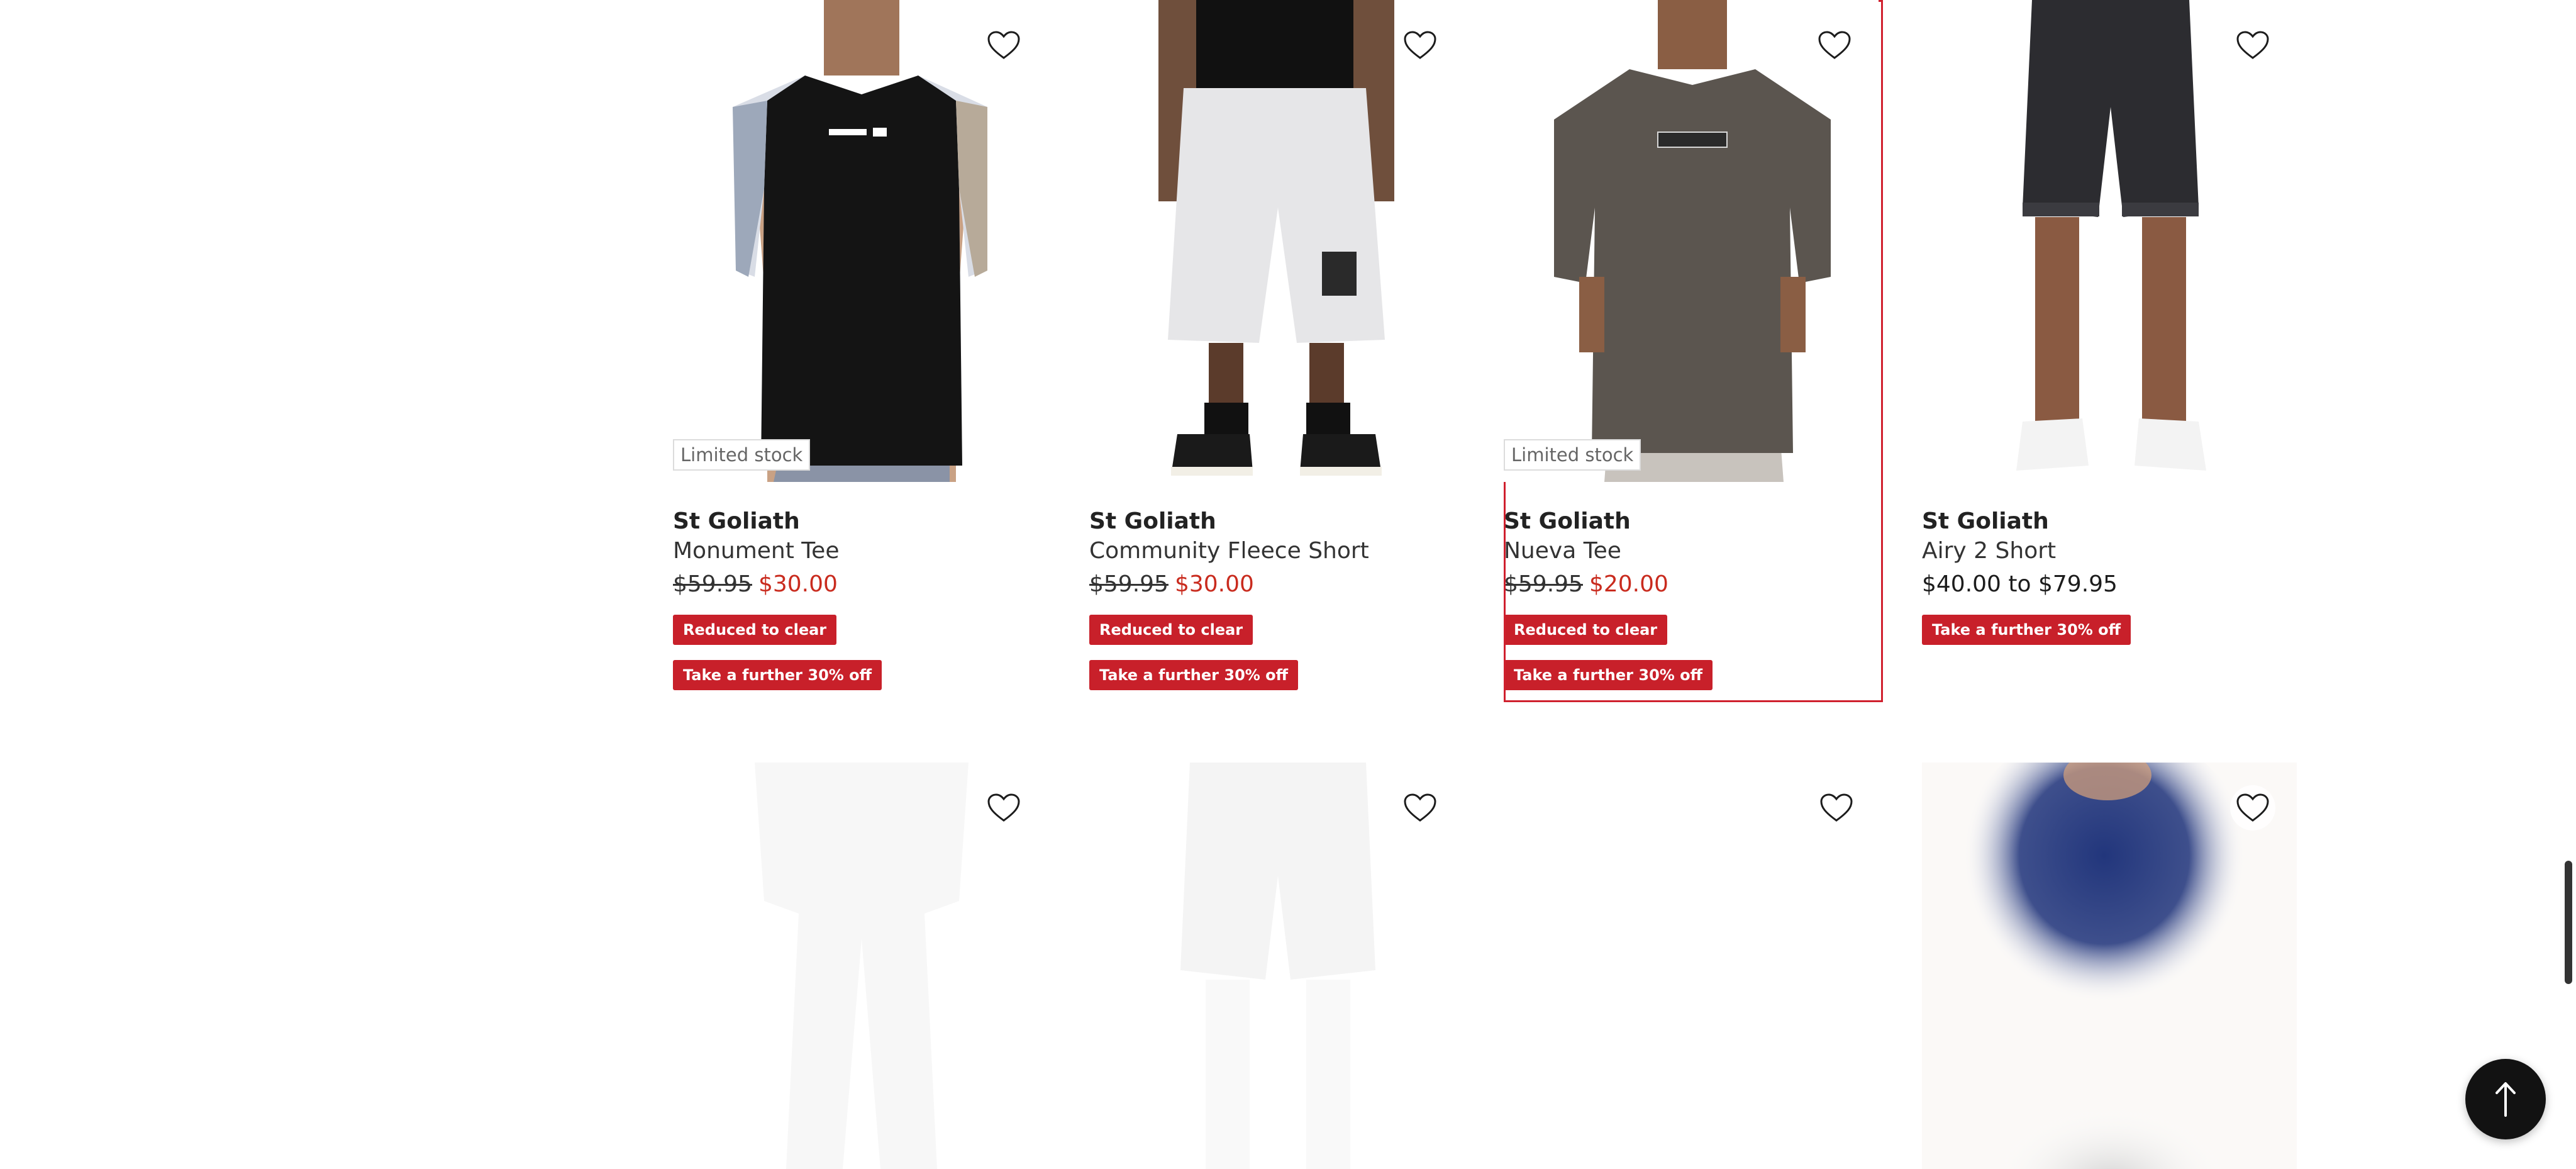 The width and height of the screenshot is (2576, 1169). What do you see at coordinates (1693, 551) in the screenshot?
I see `product-name: Nueva Tee` at bounding box center [1693, 551].